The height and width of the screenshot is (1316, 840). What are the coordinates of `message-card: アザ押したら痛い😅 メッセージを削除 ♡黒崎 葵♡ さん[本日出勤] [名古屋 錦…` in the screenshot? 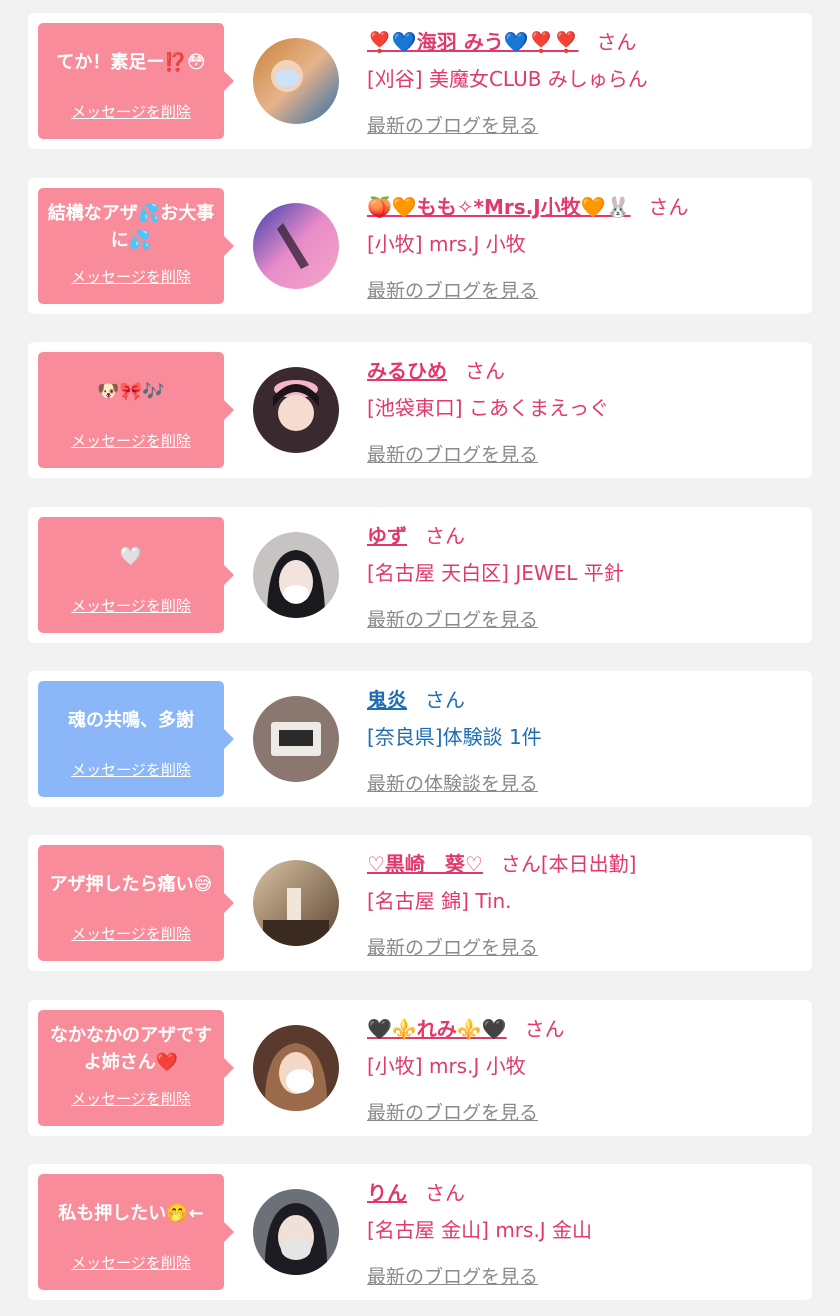 It's located at (420, 903).